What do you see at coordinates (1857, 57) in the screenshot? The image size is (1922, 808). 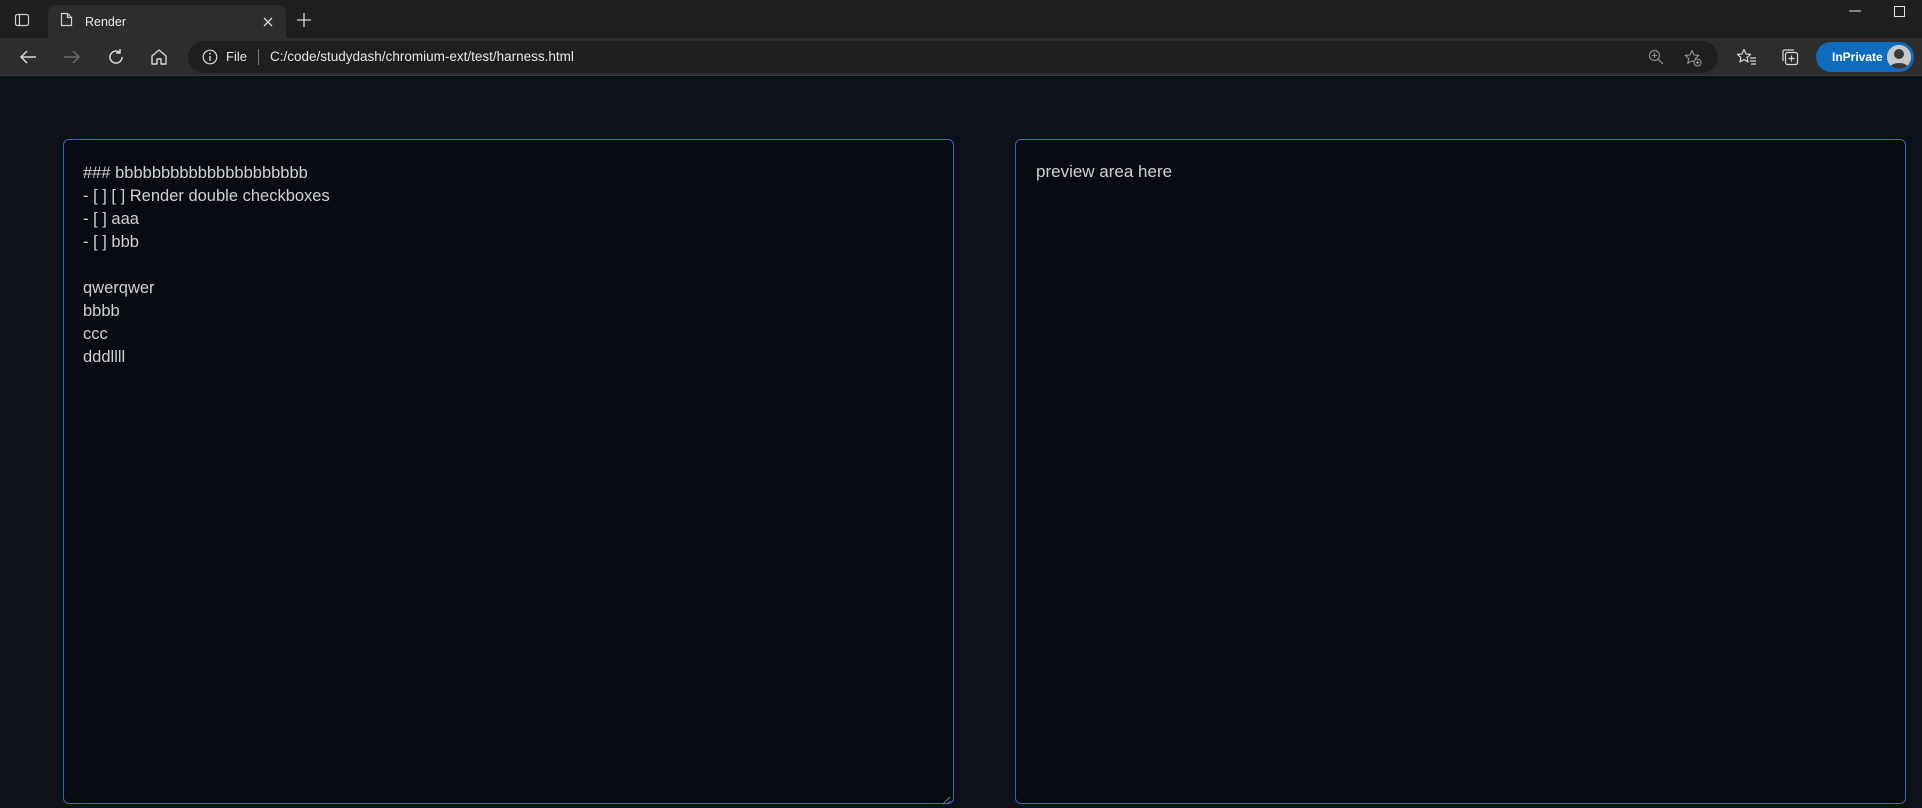 I see `inprivate-label: InPrivate` at bounding box center [1857, 57].